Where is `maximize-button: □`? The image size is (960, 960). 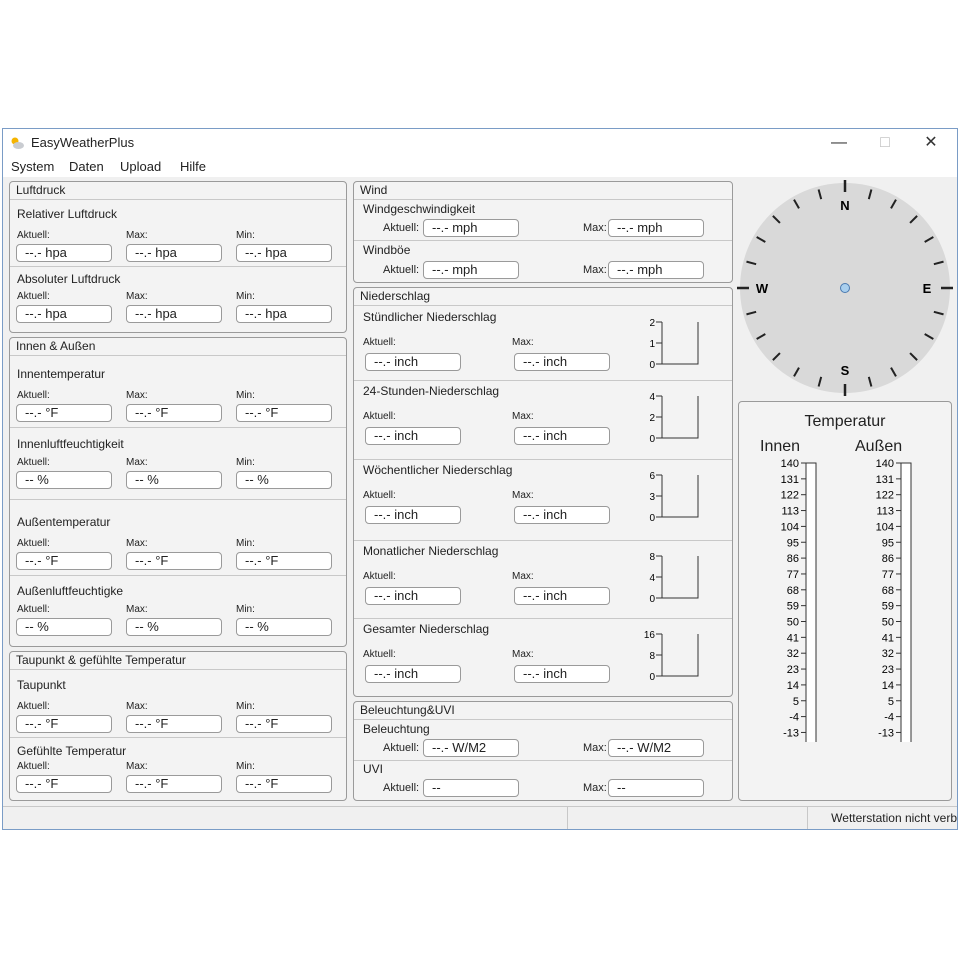 maximize-button: □ is located at coordinates (885, 143).